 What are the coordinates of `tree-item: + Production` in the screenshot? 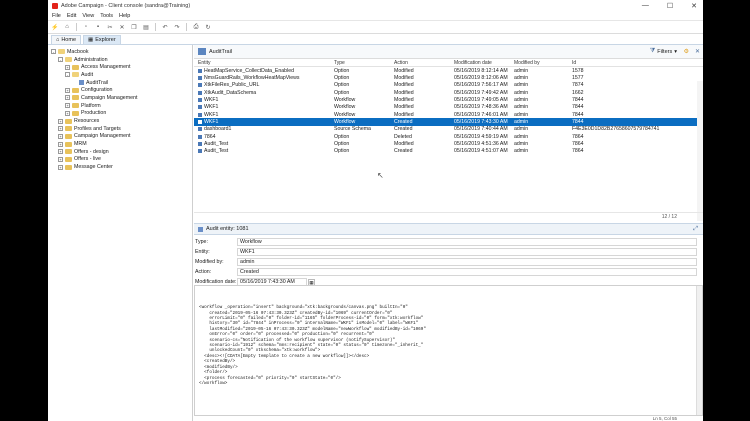 It's located at (120, 114).